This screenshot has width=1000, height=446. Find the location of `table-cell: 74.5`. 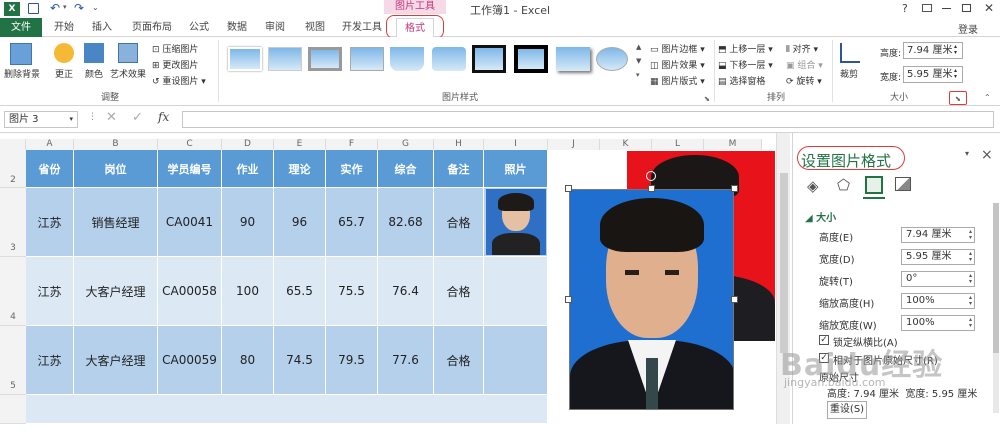

table-cell: 74.5 is located at coordinates (300, 360).